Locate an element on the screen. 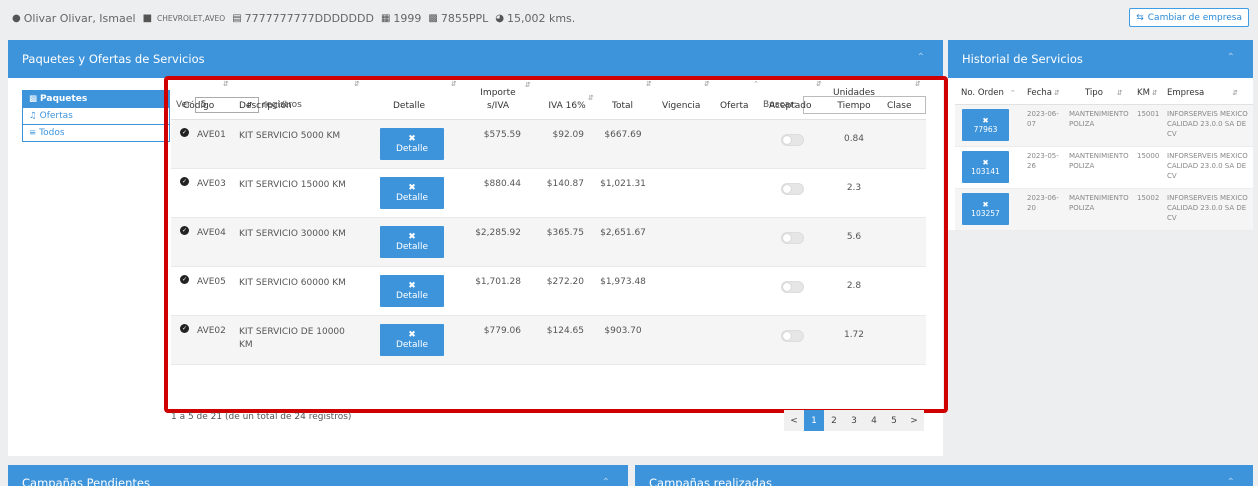 The height and width of the screenshot is (486, 1258). change-company-button: ⇆ Cambiar de empresa is located at coordinates (1189, 17).